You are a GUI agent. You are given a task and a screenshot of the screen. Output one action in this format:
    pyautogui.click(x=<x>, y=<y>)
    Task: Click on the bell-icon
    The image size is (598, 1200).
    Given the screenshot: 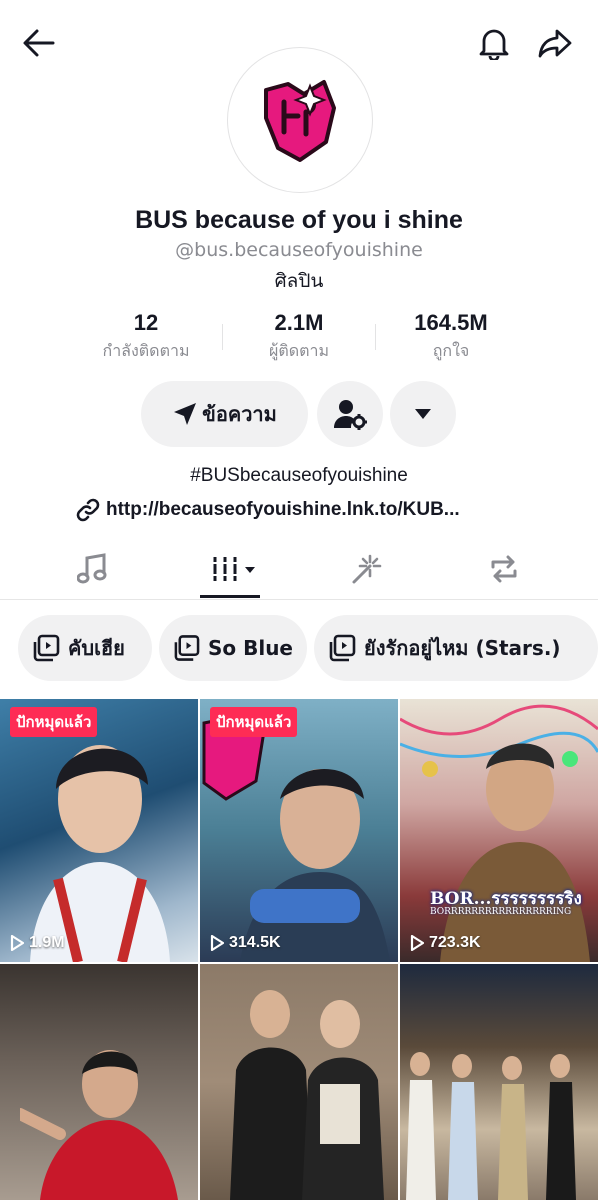 What is the action you would take?
    pyautogui.click(x=494, y=44)
    